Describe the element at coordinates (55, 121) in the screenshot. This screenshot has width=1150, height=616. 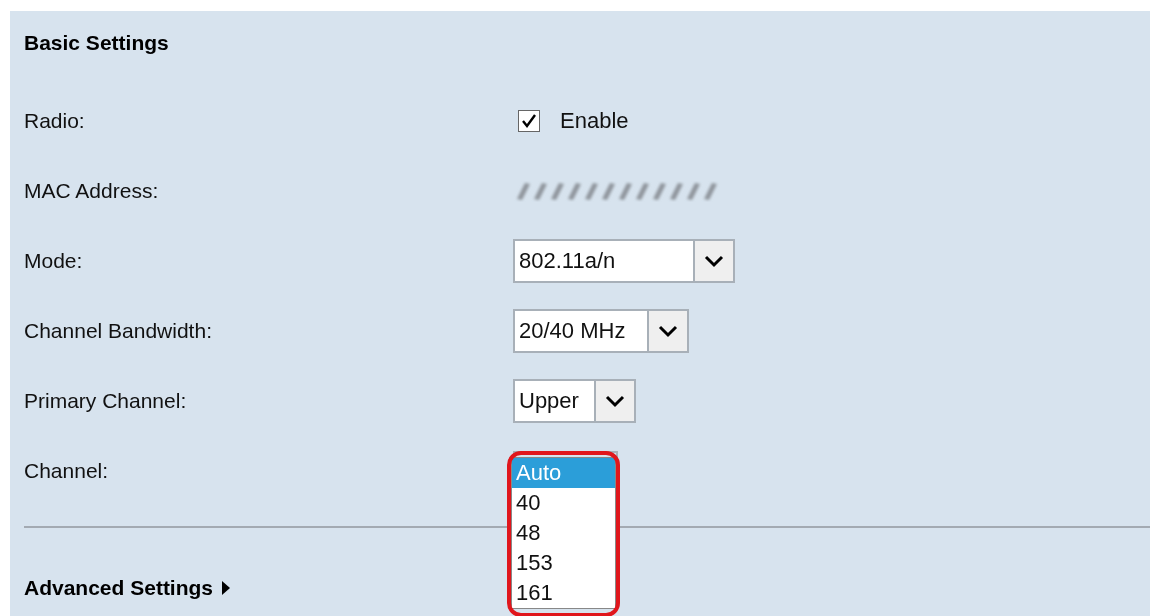
I see `field-label: Radio:` at that location.